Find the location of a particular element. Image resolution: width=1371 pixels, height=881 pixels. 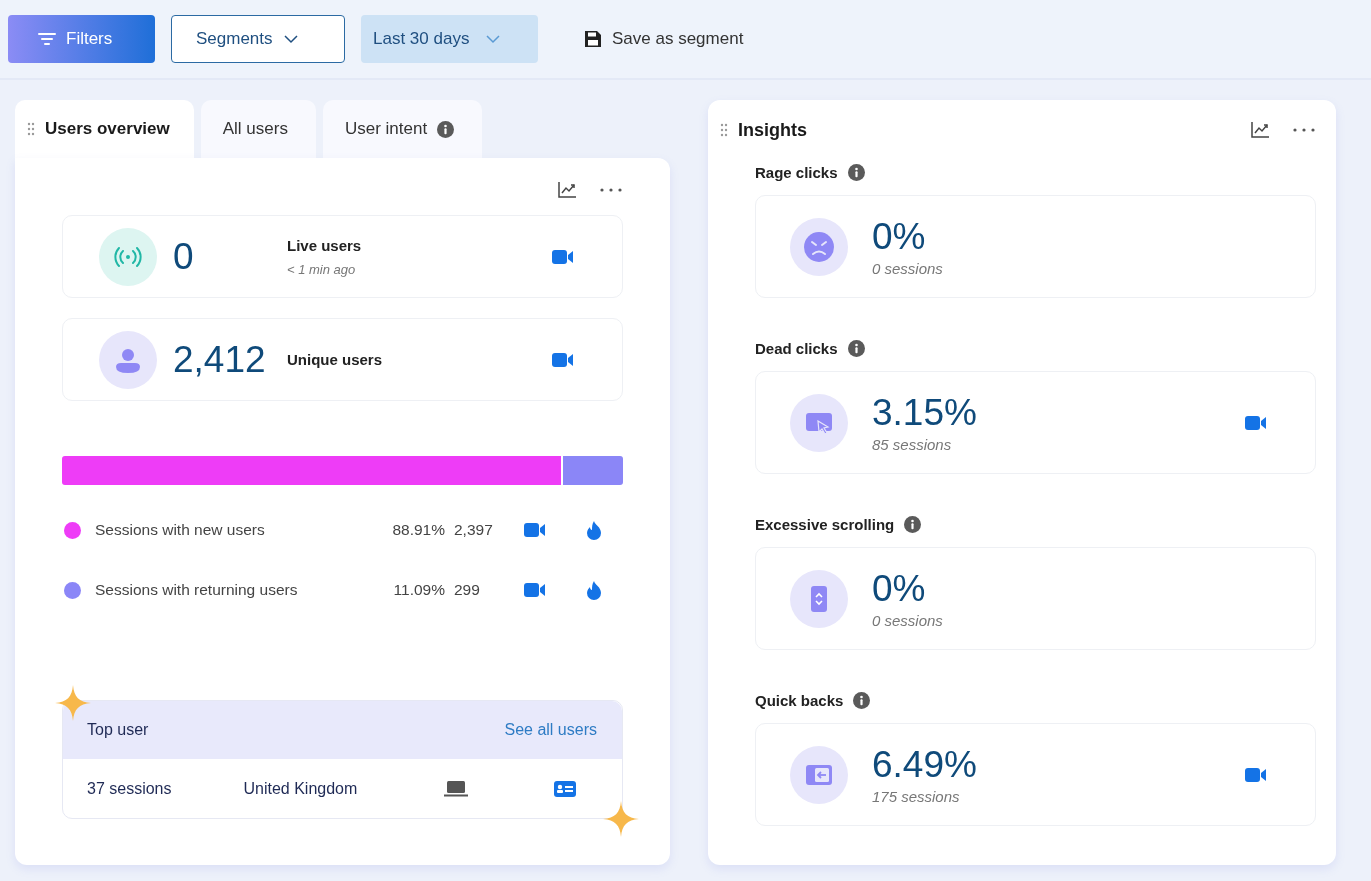

screen-pointer-icon is located at coordinates (819, 422).